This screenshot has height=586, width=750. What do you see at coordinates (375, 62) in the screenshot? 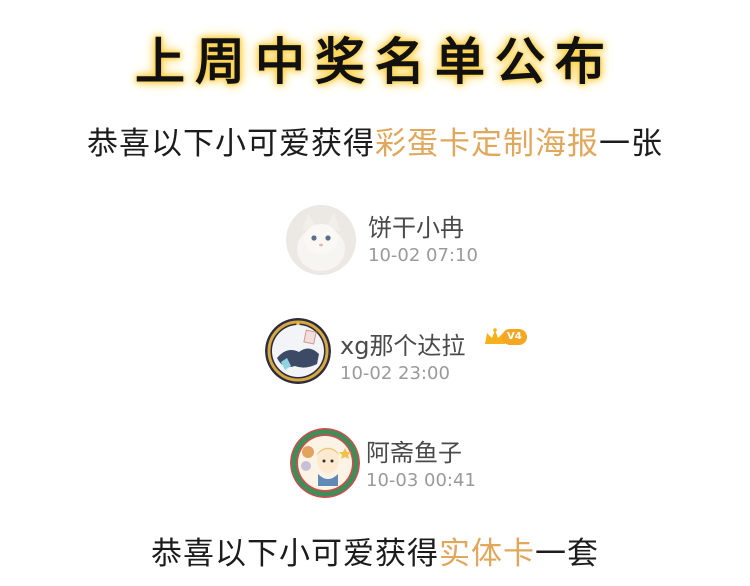
I see `page-title: 上周中奖名单公布` at bounding box center [375, 62].